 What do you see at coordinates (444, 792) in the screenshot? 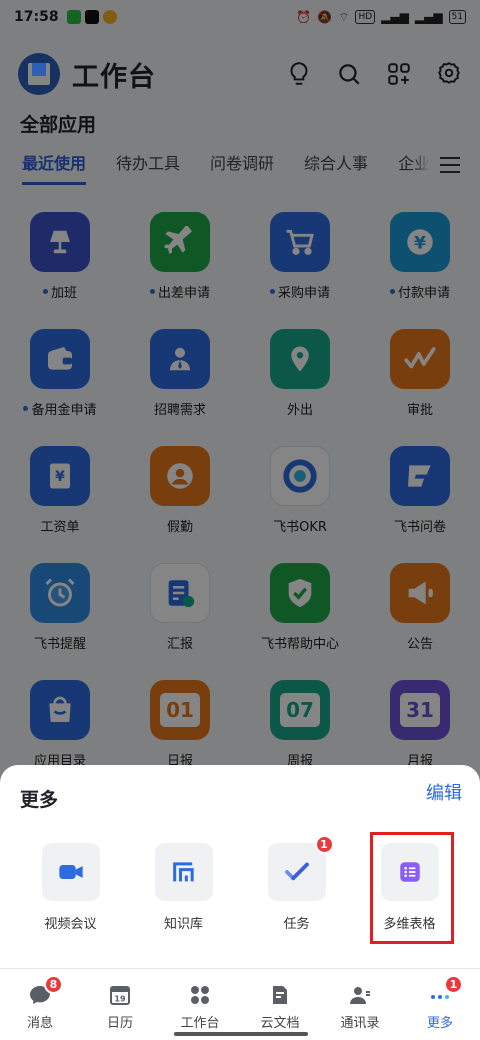
I see `edit-button: 编辑` at bounding box center [444, 792].